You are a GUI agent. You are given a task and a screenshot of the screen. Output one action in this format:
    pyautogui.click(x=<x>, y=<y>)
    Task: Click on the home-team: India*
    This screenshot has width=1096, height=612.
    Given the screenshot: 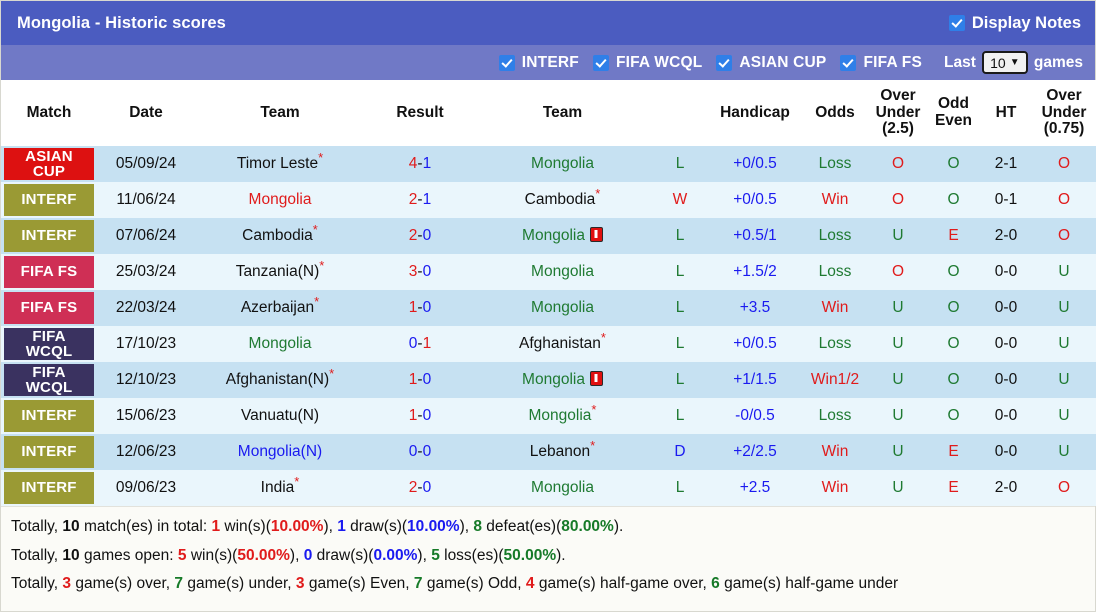 What is the action you would take?
    pyautogui.click(x=280, y=488)
    